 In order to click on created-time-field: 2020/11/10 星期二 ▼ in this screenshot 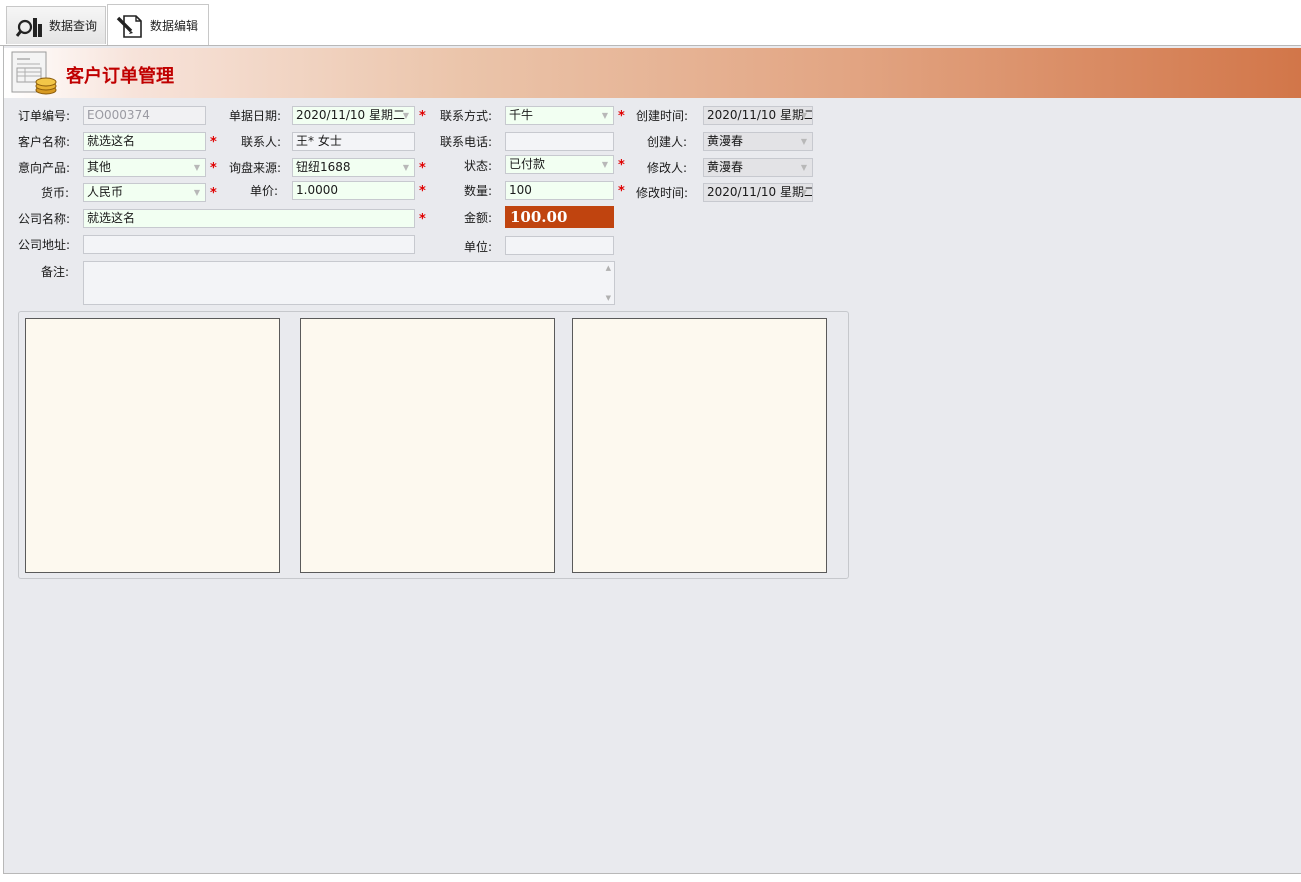, I will do `click(758, 115)`.